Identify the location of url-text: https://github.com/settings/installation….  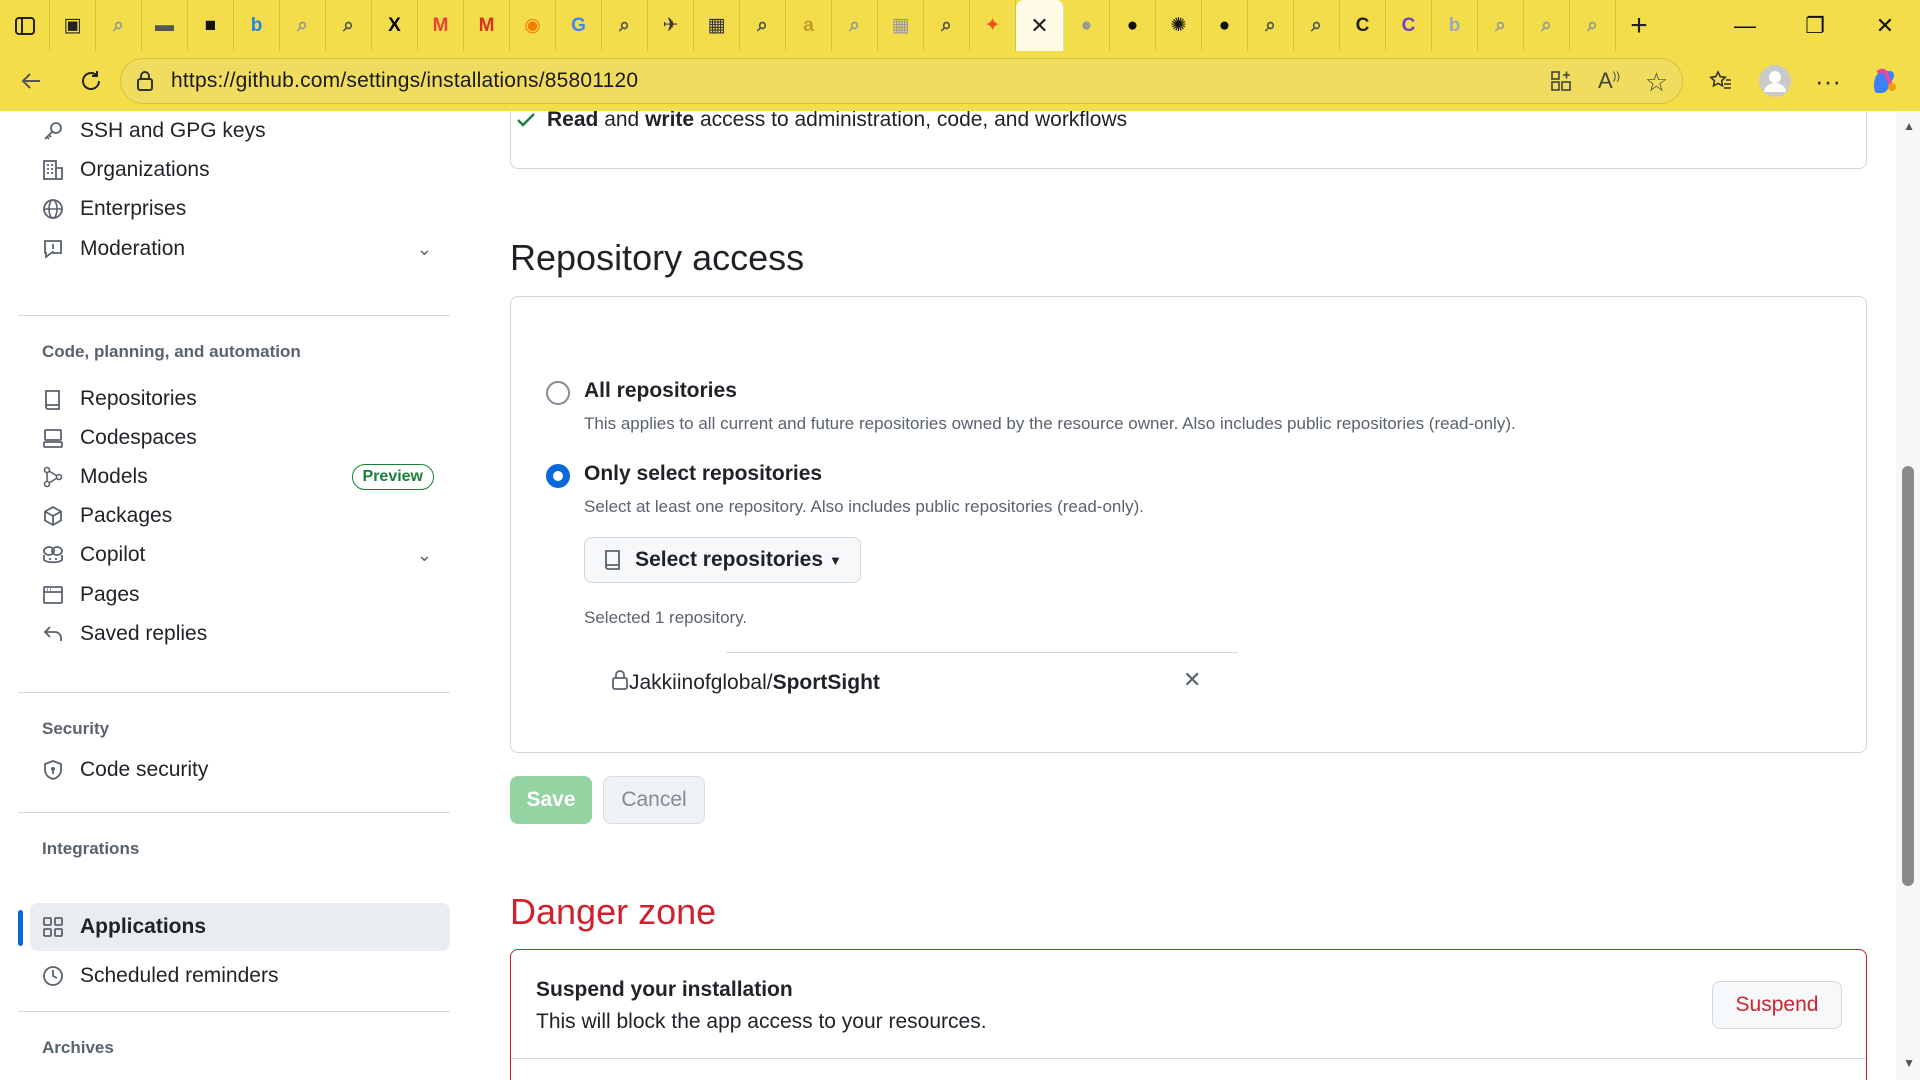
(404, 81).